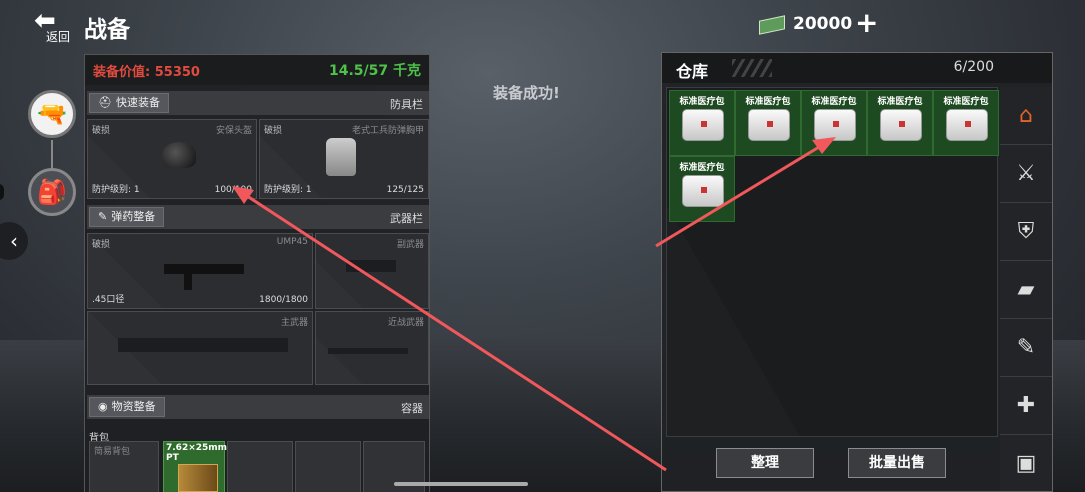 This screenshot has width=1085, height=492. I want to click on container-section-header: ◉ 物资整备 容器, so click(258, 407).